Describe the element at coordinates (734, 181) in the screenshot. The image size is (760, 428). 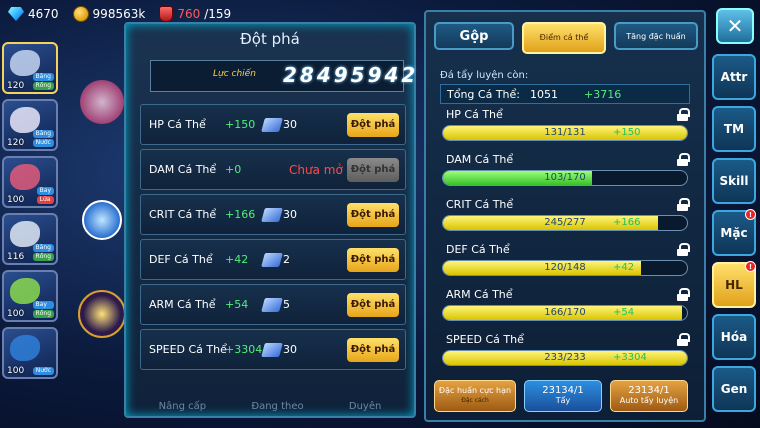
I see `menu-button-skill: Skill` at that location.